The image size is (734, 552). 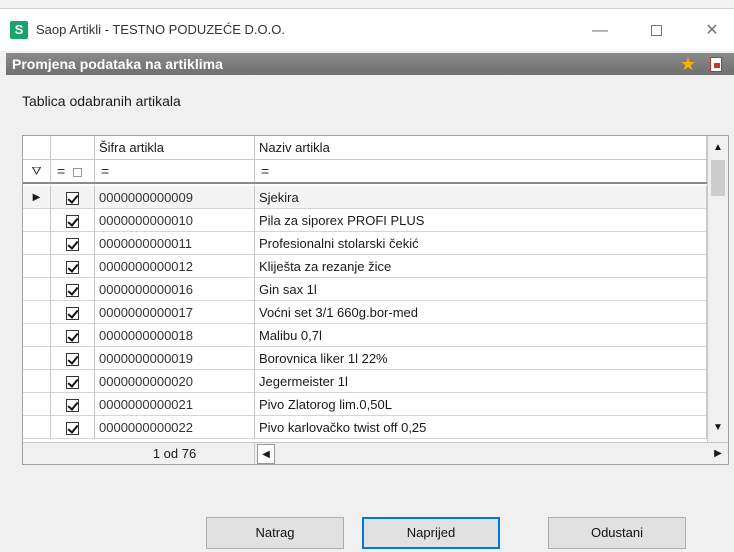 I want to click on article-code: 0000000000016, so click(x=175, y=289).